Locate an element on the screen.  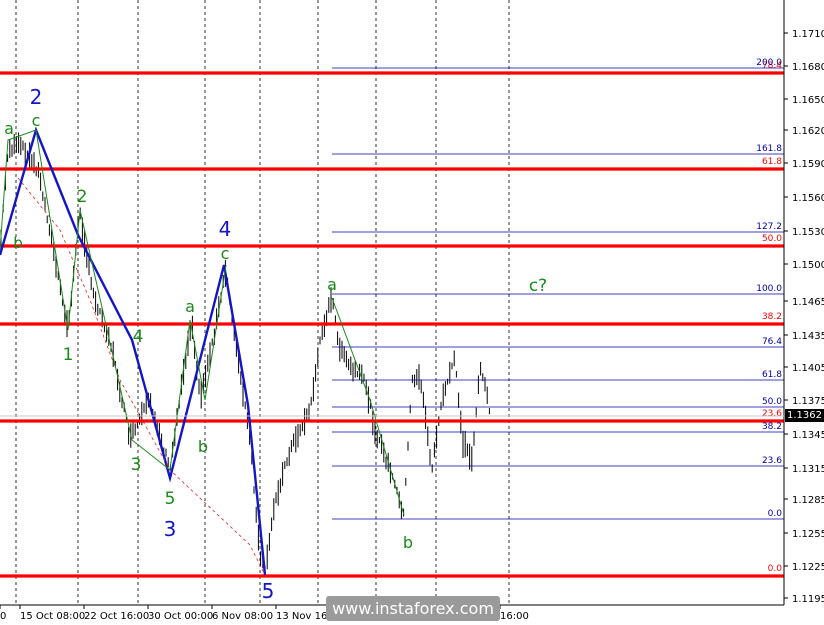
y-tick-label: 1.1710 is located at coordinates (808, 34).